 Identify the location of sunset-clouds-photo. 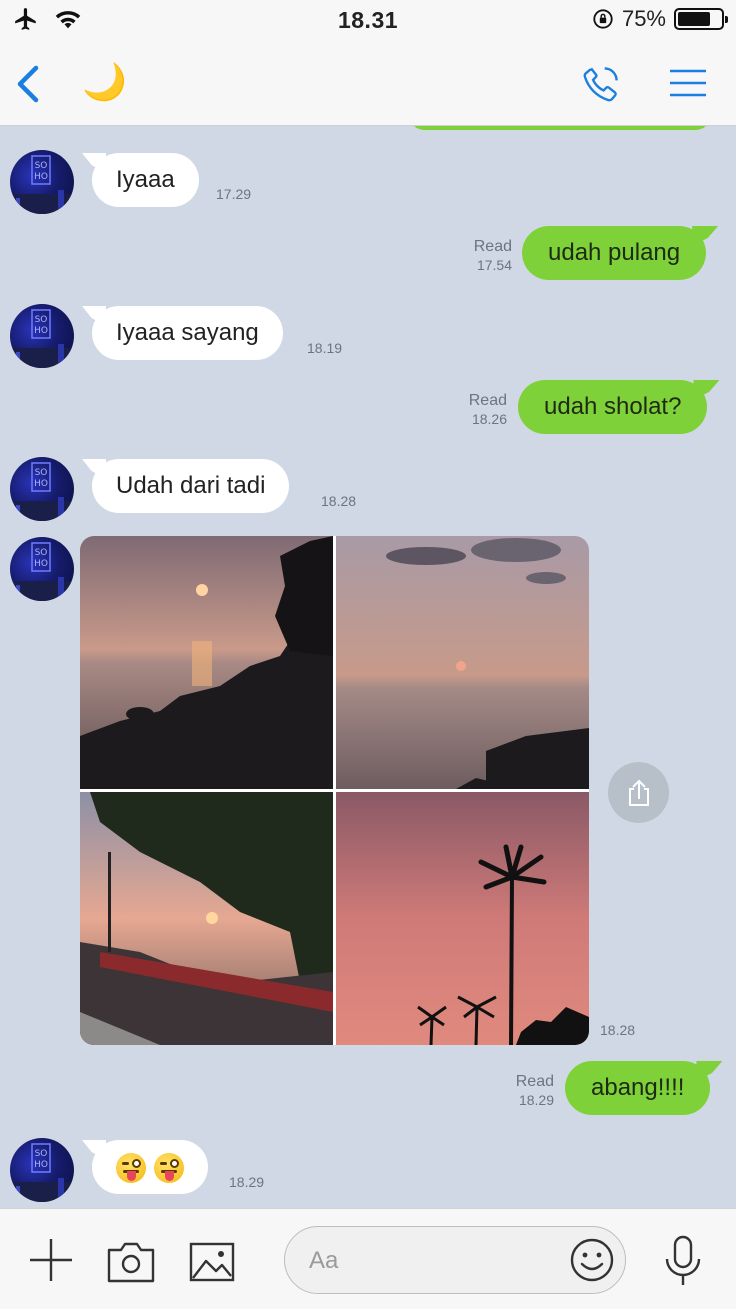
(462, 662).